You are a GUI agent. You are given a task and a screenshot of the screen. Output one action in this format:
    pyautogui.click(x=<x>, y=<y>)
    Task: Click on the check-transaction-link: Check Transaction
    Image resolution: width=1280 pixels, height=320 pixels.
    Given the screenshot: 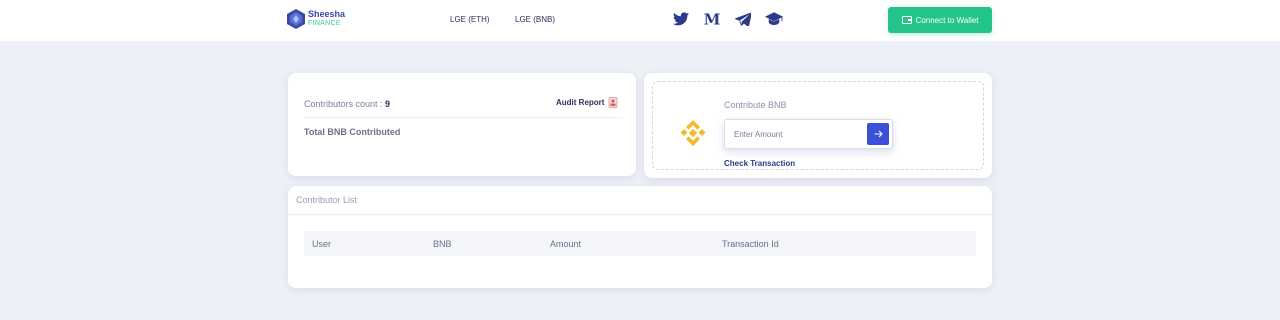 What is the action you would take?
    pyautogui.click(x=759, y=163)
    